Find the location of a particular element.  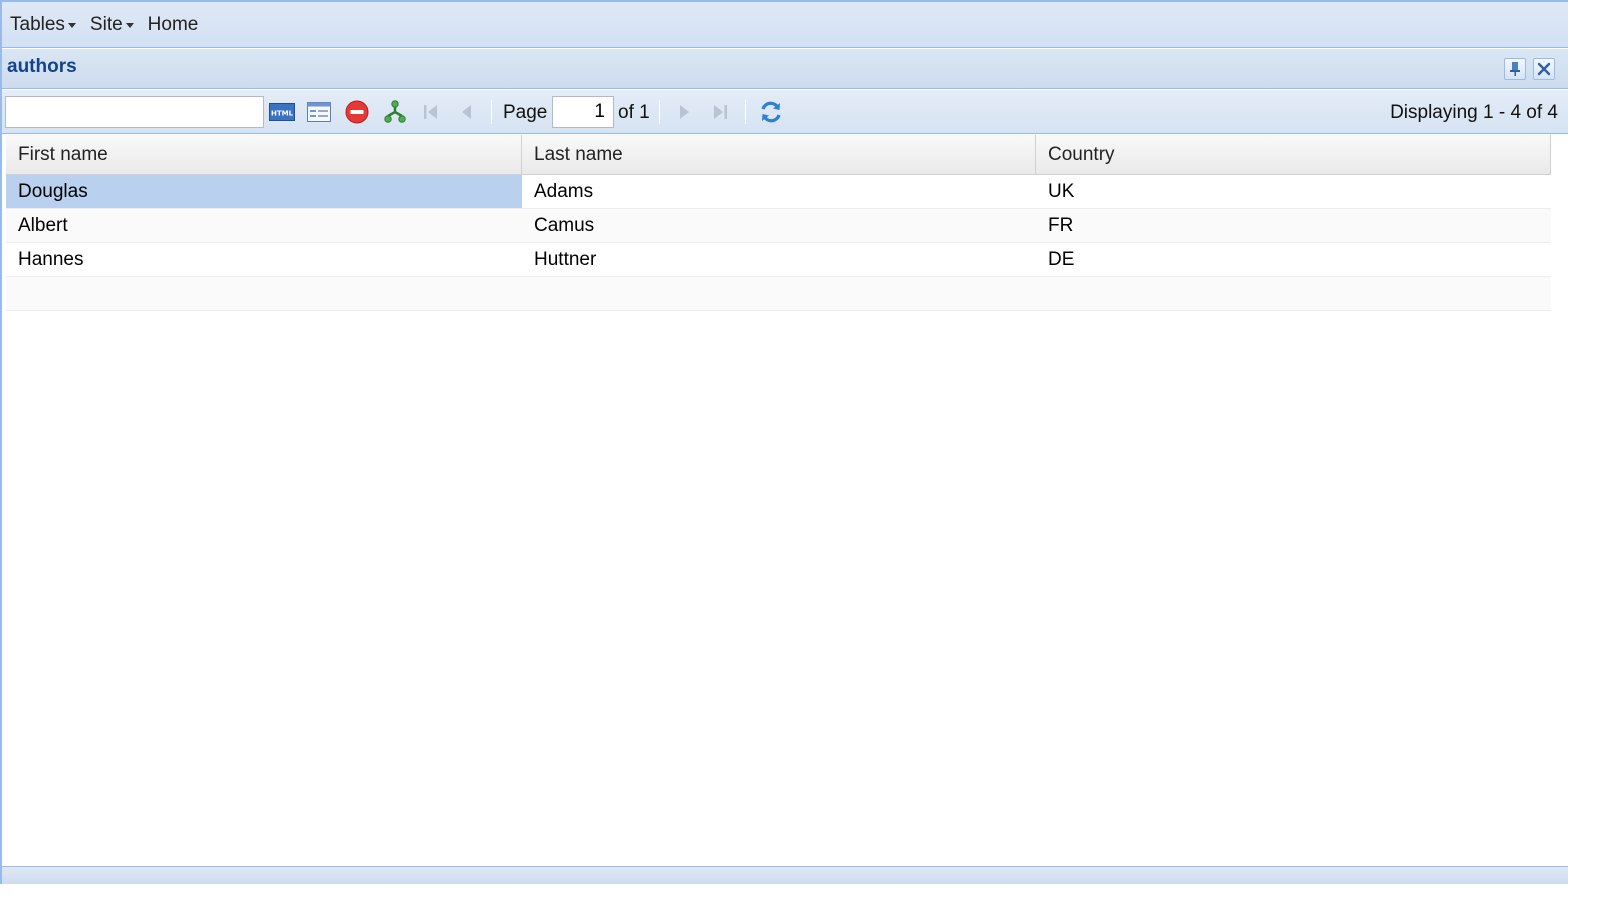

panel-header: authors is located at coordinates (785, 69).